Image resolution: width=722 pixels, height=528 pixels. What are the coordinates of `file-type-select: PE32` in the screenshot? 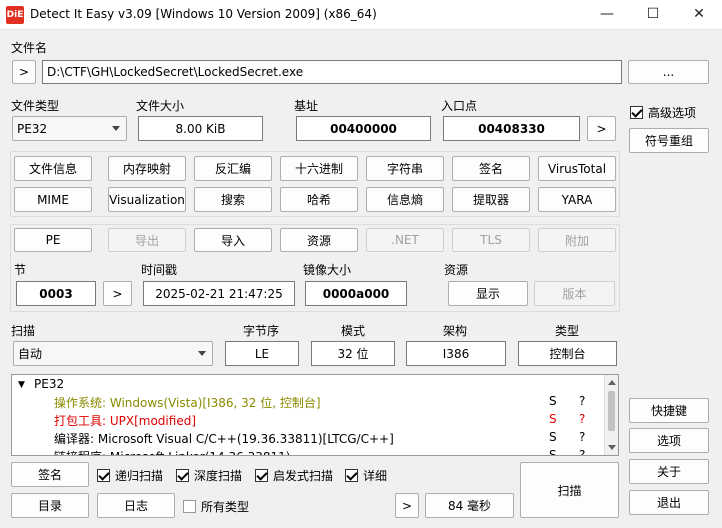 It's located at (69, 128).